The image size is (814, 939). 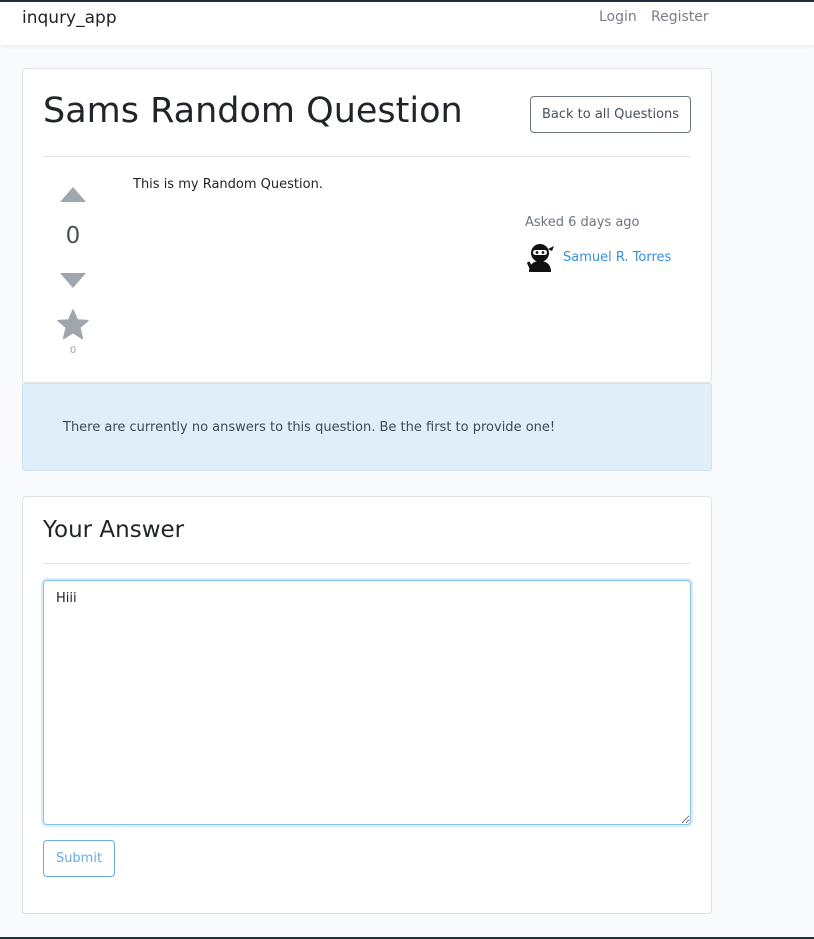 What do you see at coordinates (680, 17) in the screenshot?
I see `register-link: Register` at bounding box center [680, 17].